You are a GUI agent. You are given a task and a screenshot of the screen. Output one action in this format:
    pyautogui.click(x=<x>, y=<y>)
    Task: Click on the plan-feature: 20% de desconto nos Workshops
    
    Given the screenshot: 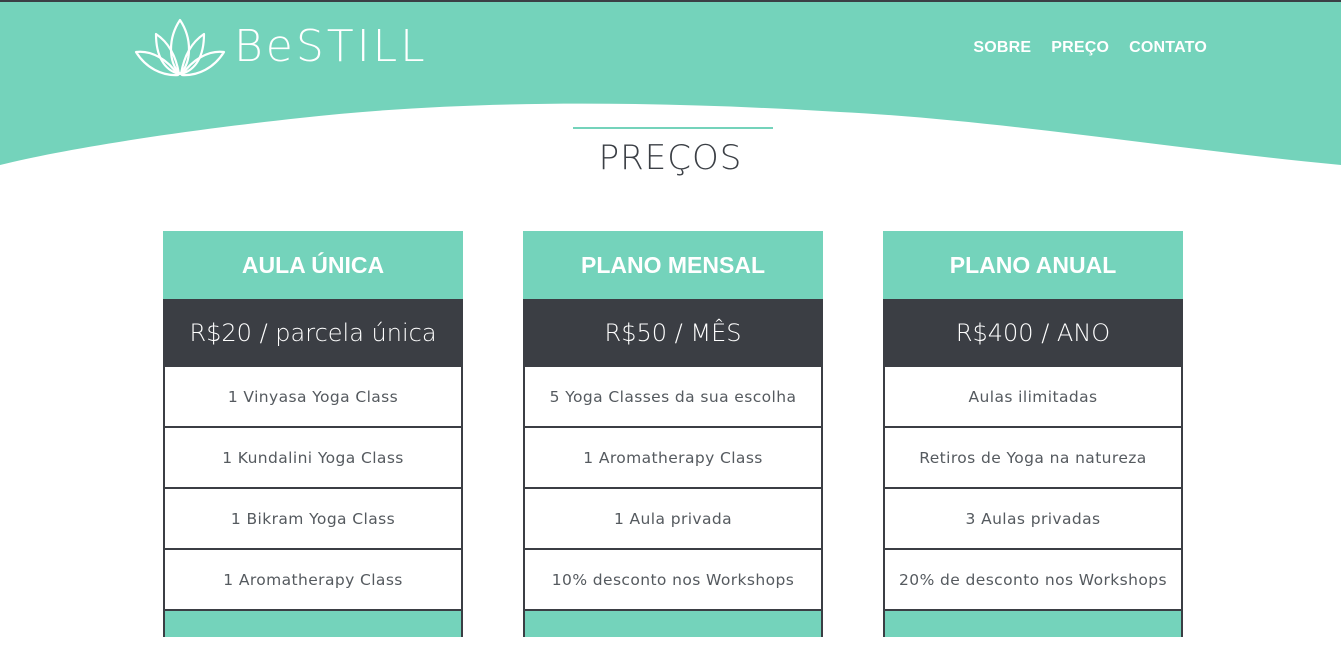 What is the action you would take?
    pyautogui.click(x=1033, y=580)
    